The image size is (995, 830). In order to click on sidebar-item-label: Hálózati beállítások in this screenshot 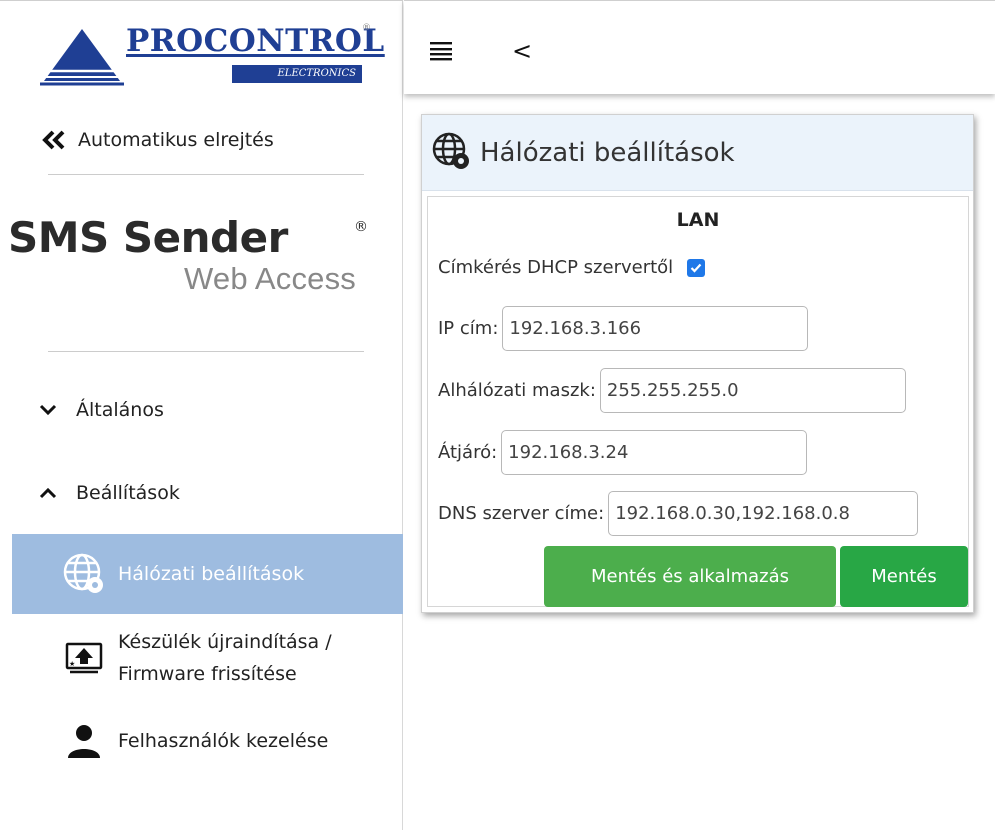, I will do `click(211, 574)`.